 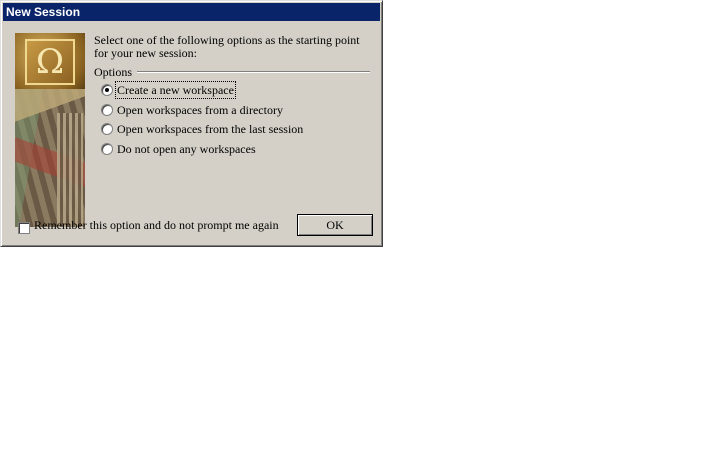 What do you see at coordinates (175, 90) in the screenshot?
I see `option-label: Create a new workspace` at bounding box center [175, 90].